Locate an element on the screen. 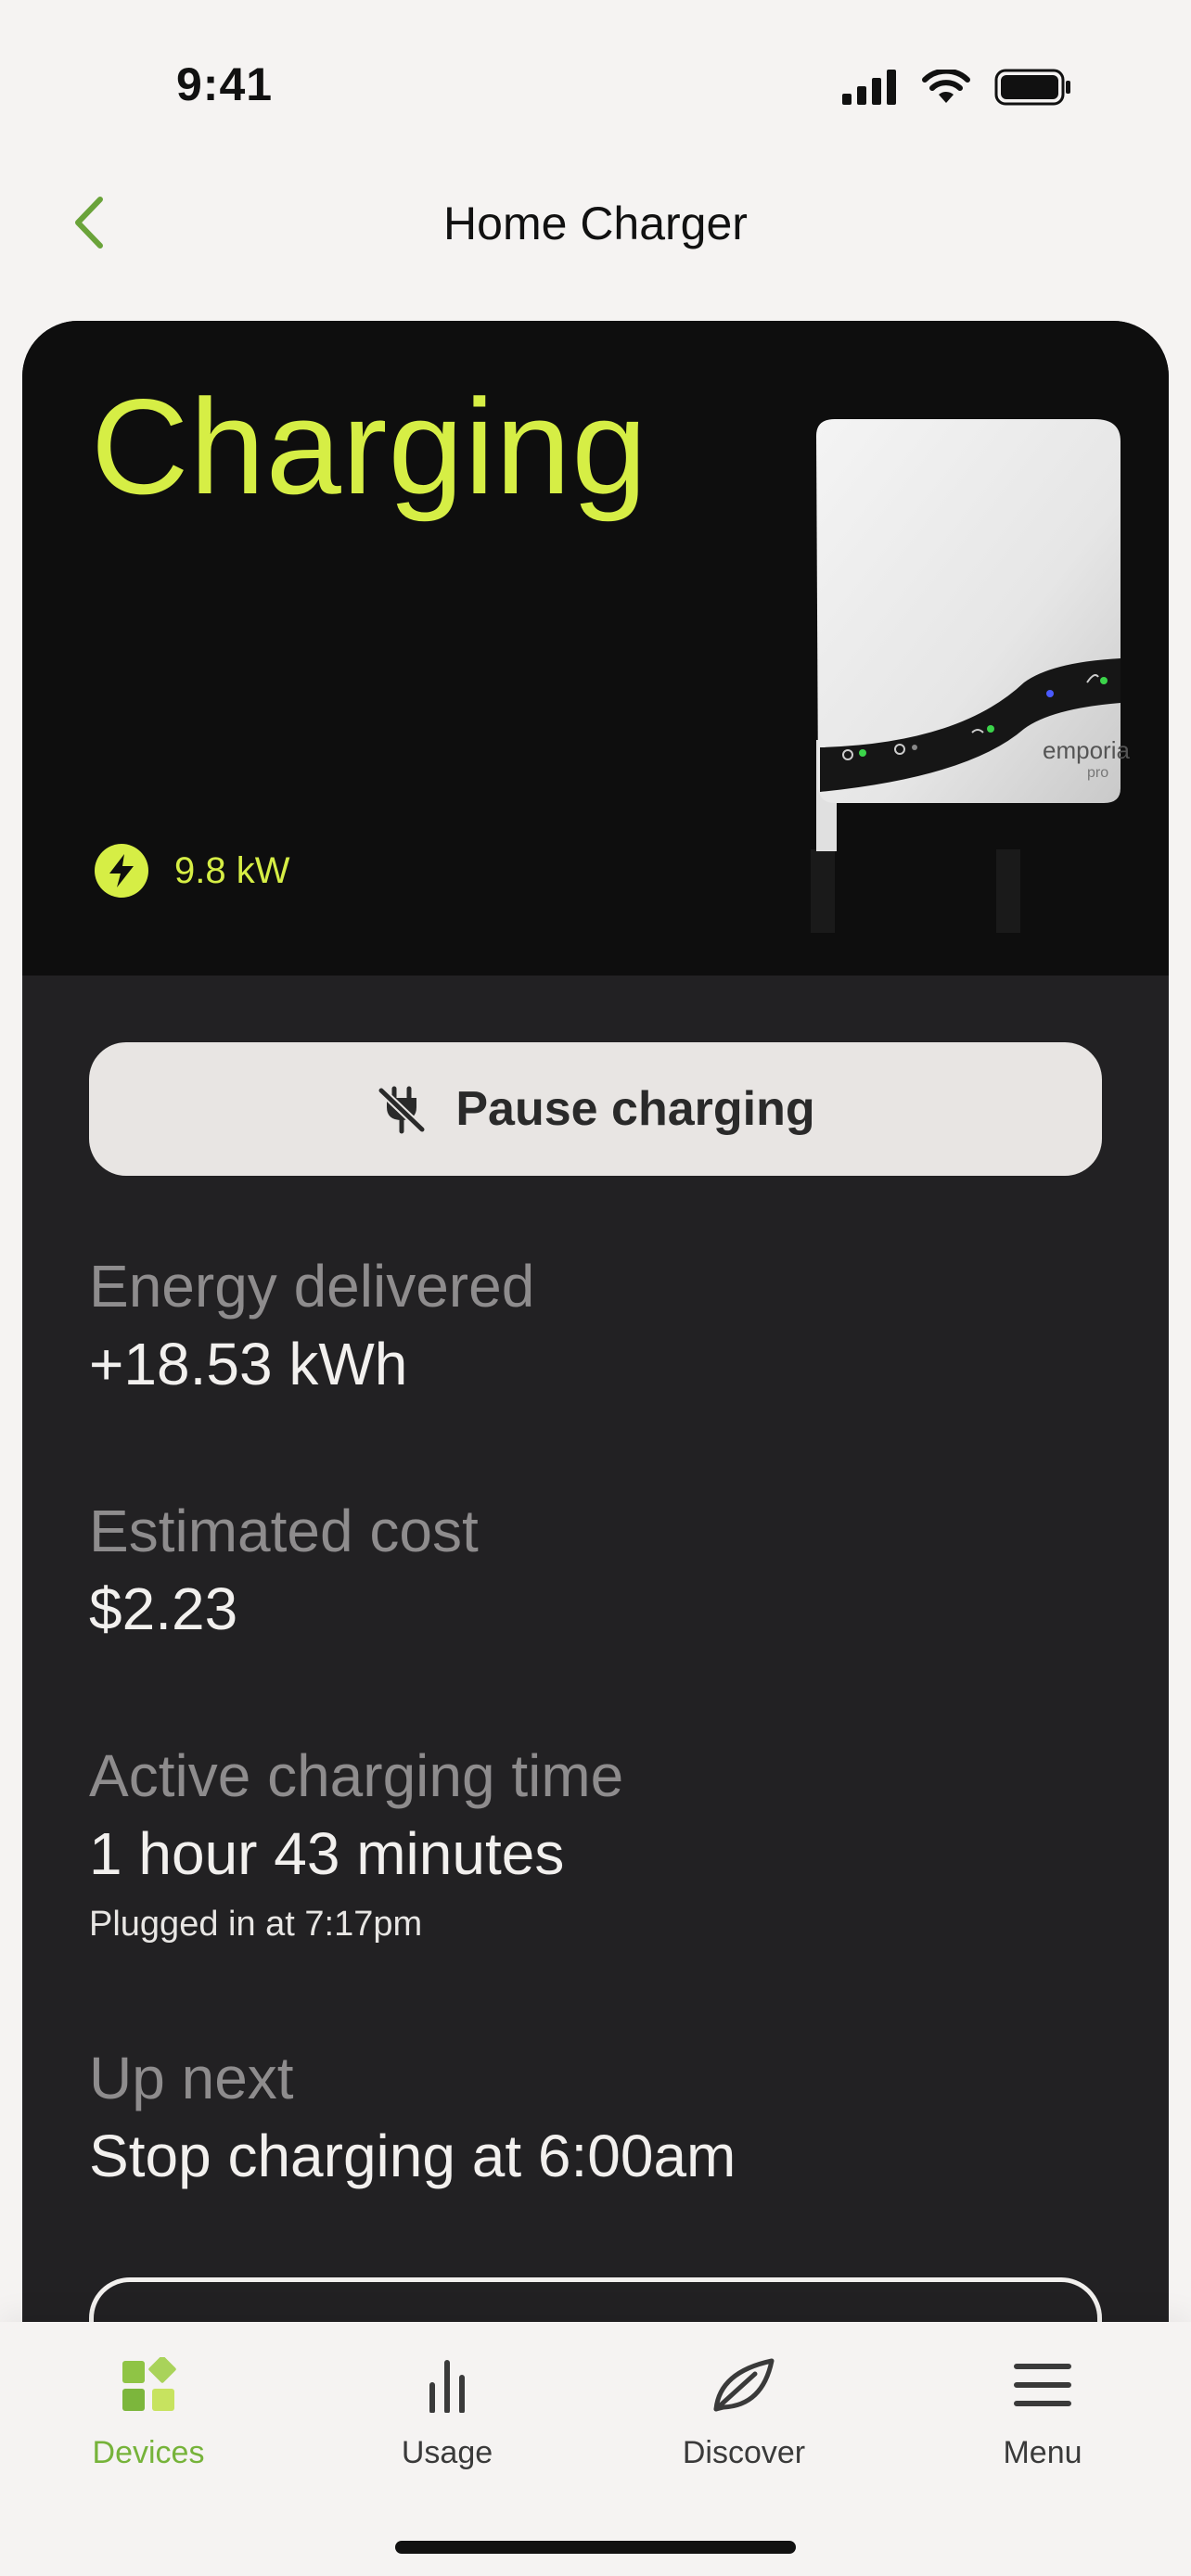 This screenshot has width=1191, height=2576. stat-value: $2.23 is located at coordinates (164, 1608).